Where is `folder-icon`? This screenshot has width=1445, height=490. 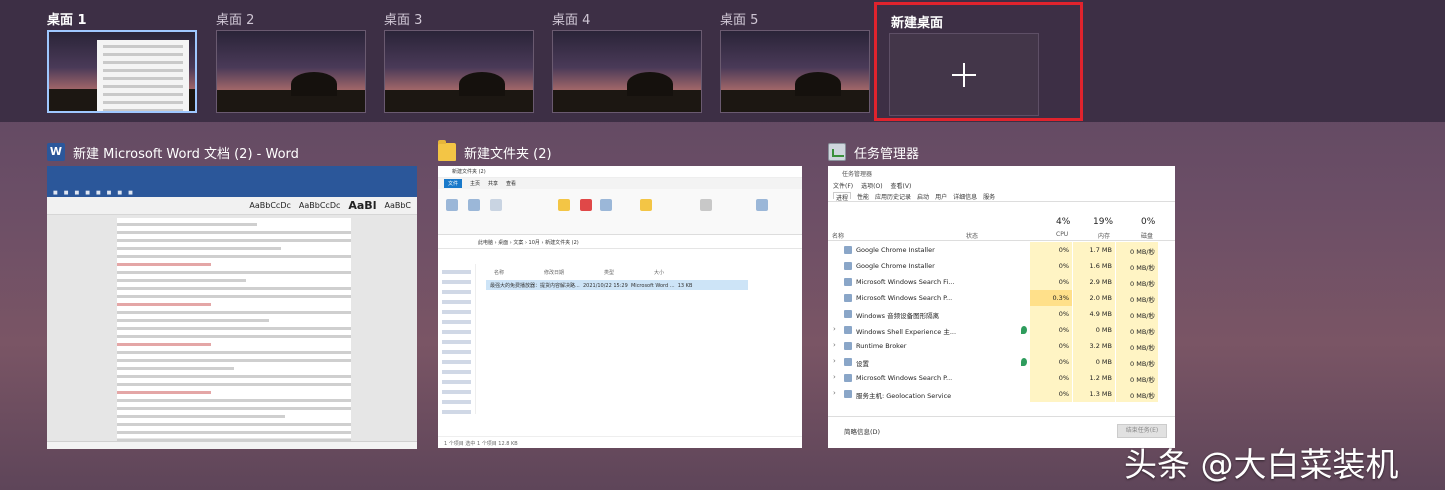
folder-icon is located at coordinates (447, 150).